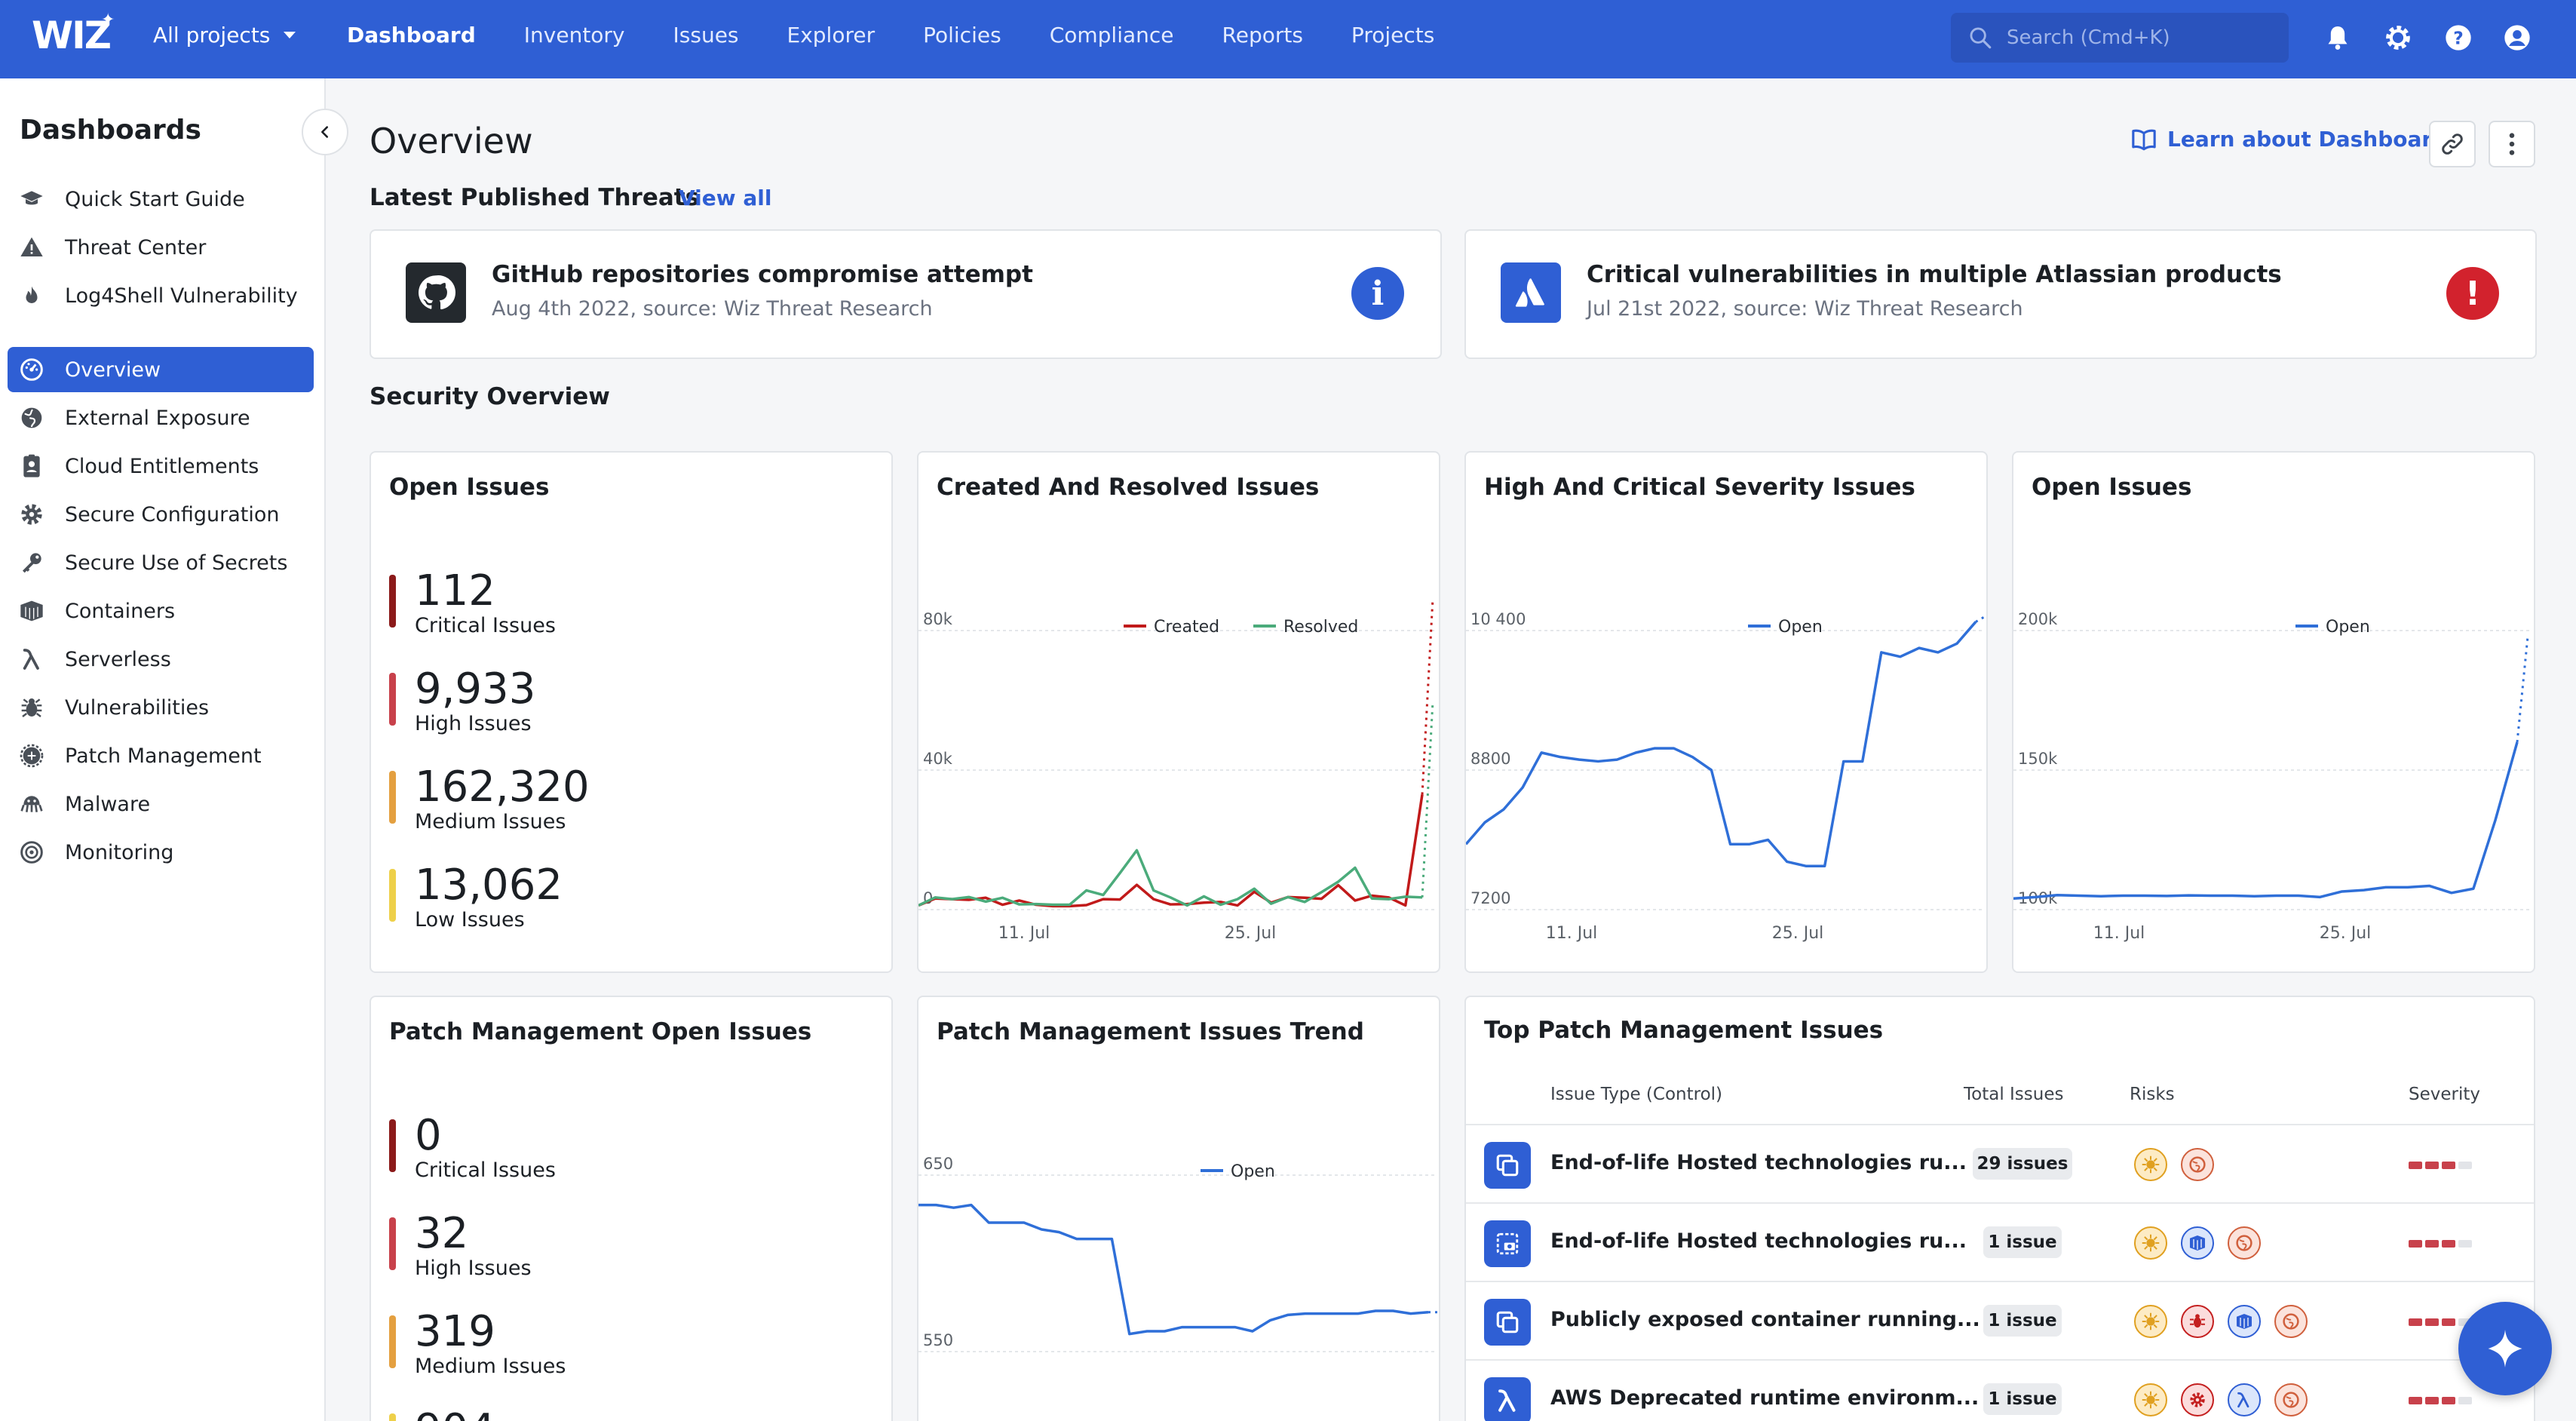 This screenshot has width=2576, height=1421. I want to click on sidebar-item-secure-use-of-secrets: Secure Use of Secrets, so click(161, 562).